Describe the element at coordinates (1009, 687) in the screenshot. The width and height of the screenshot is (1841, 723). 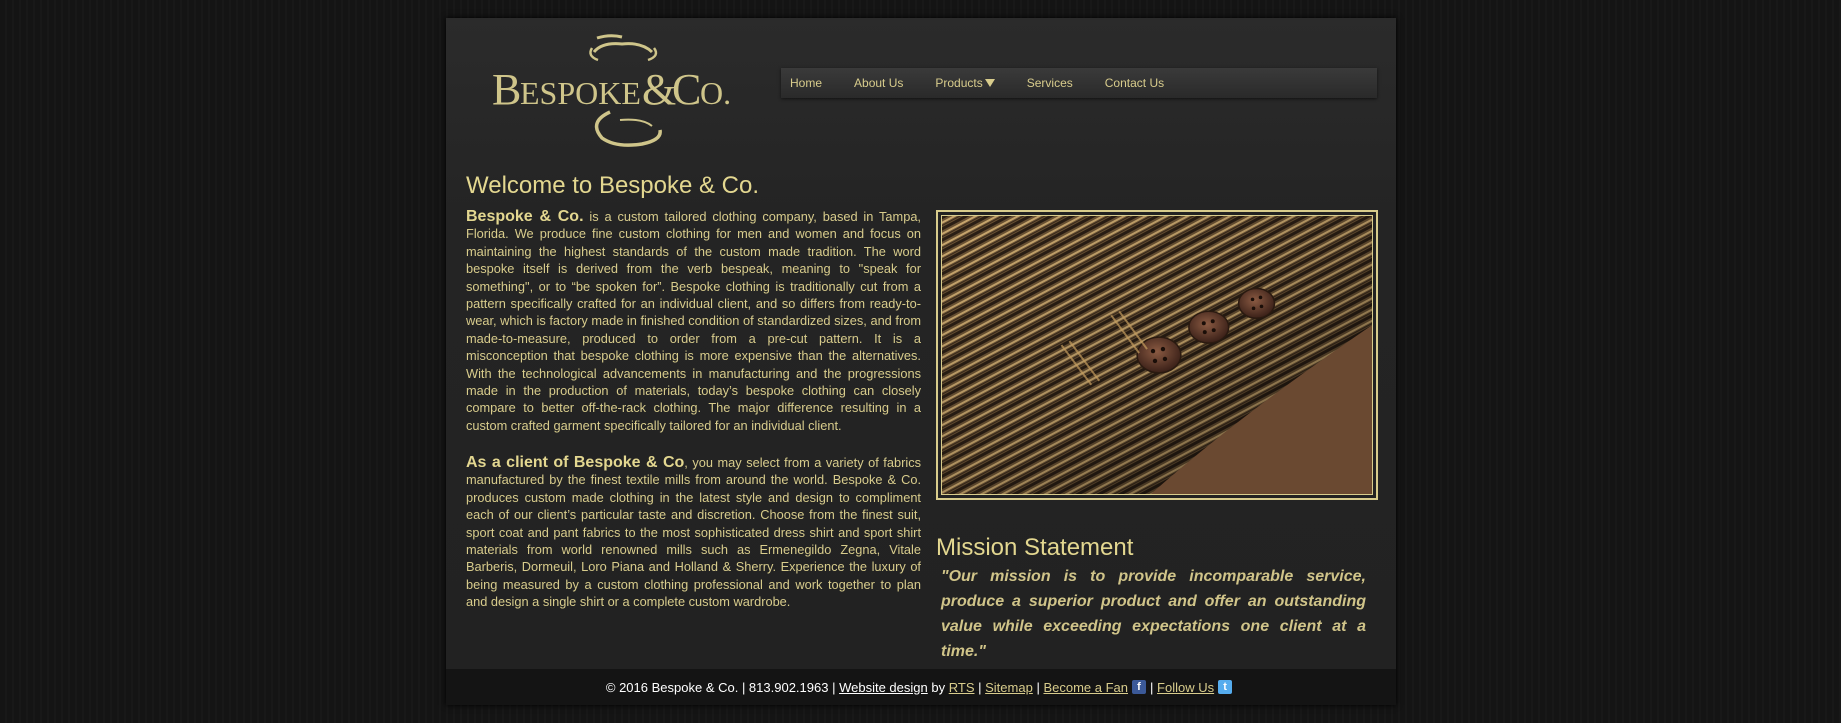
I see `sitemap-link: Sitemap` at that location.